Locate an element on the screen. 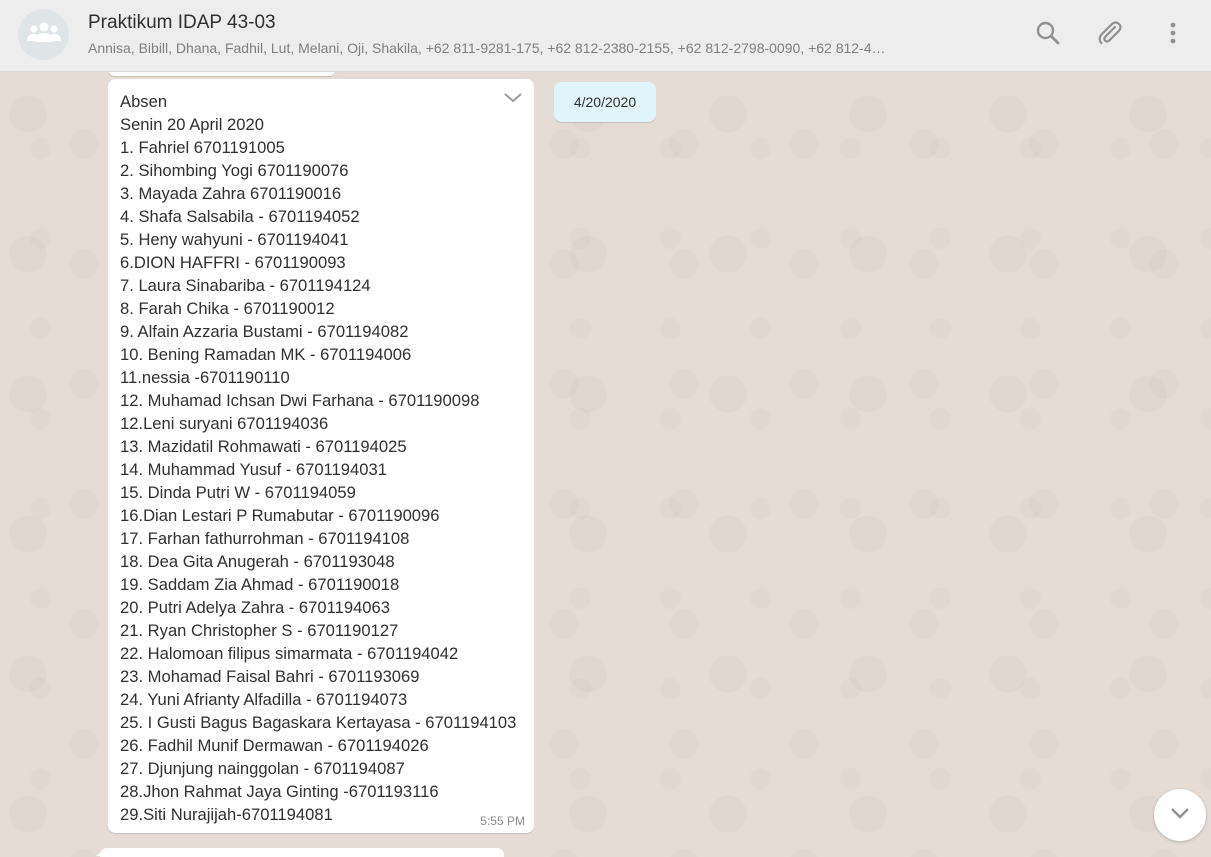  message-line: 19. Saddam Zia Ahmad - 6701190018 is located at coordinates (260, 584).